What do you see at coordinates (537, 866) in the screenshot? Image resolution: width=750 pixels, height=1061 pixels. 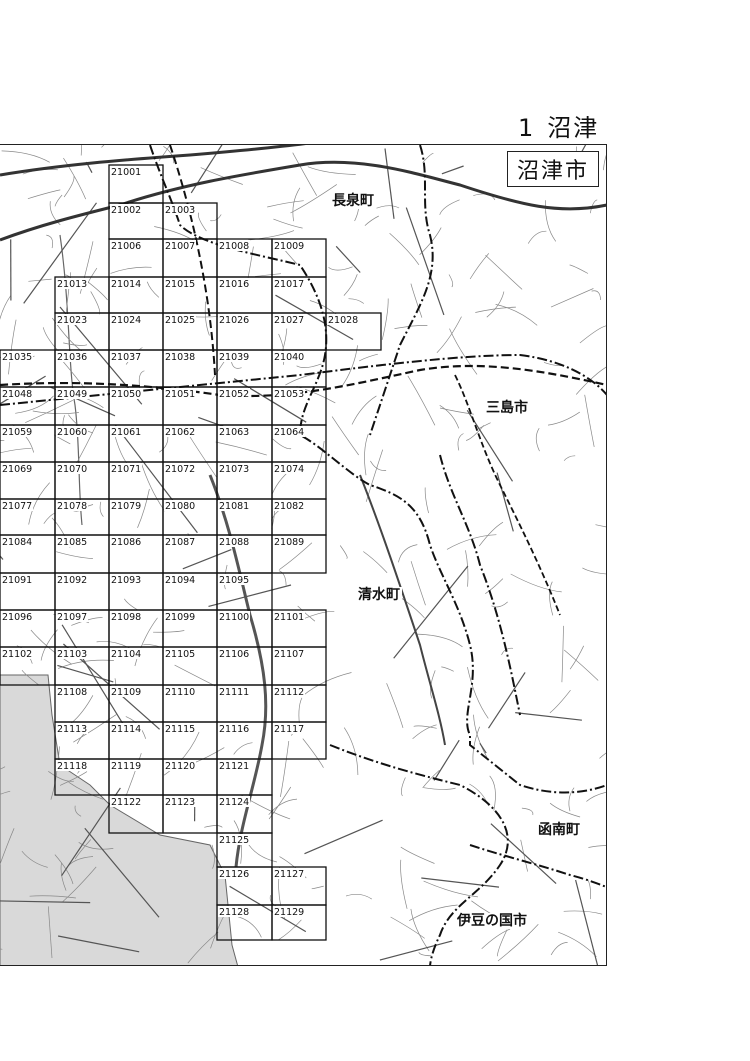 I see `kannami-boundary` at bounding box center [537, 866].